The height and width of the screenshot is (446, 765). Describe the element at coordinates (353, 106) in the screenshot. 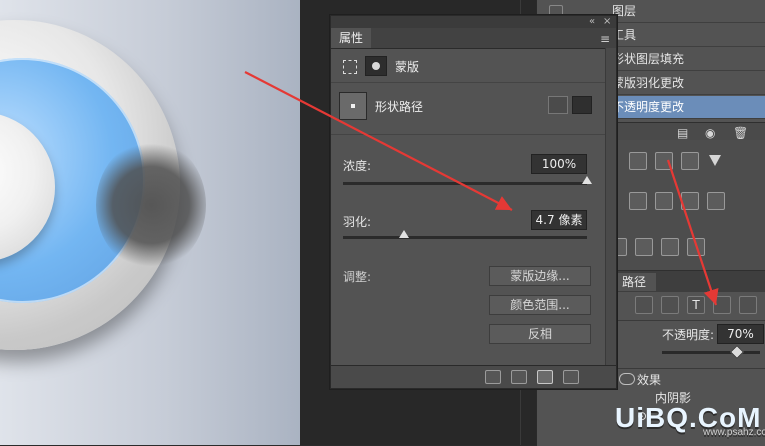

I see `mask-thumbnail` at that location.